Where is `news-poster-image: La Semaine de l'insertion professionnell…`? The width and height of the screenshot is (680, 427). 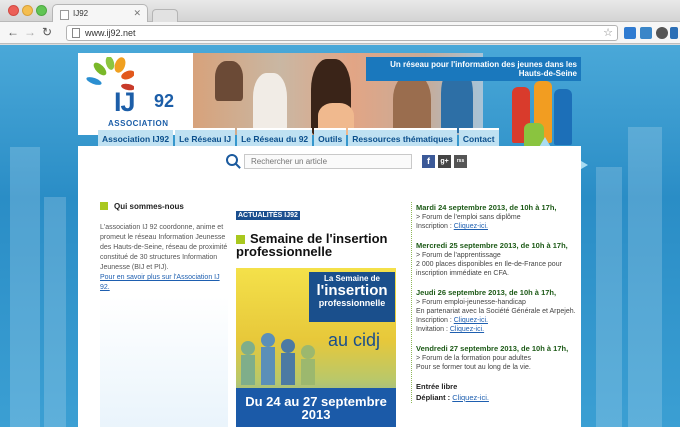 news-poster-image: La Semaine de l'insertion professionnell… is located at coordinates (316, 347).